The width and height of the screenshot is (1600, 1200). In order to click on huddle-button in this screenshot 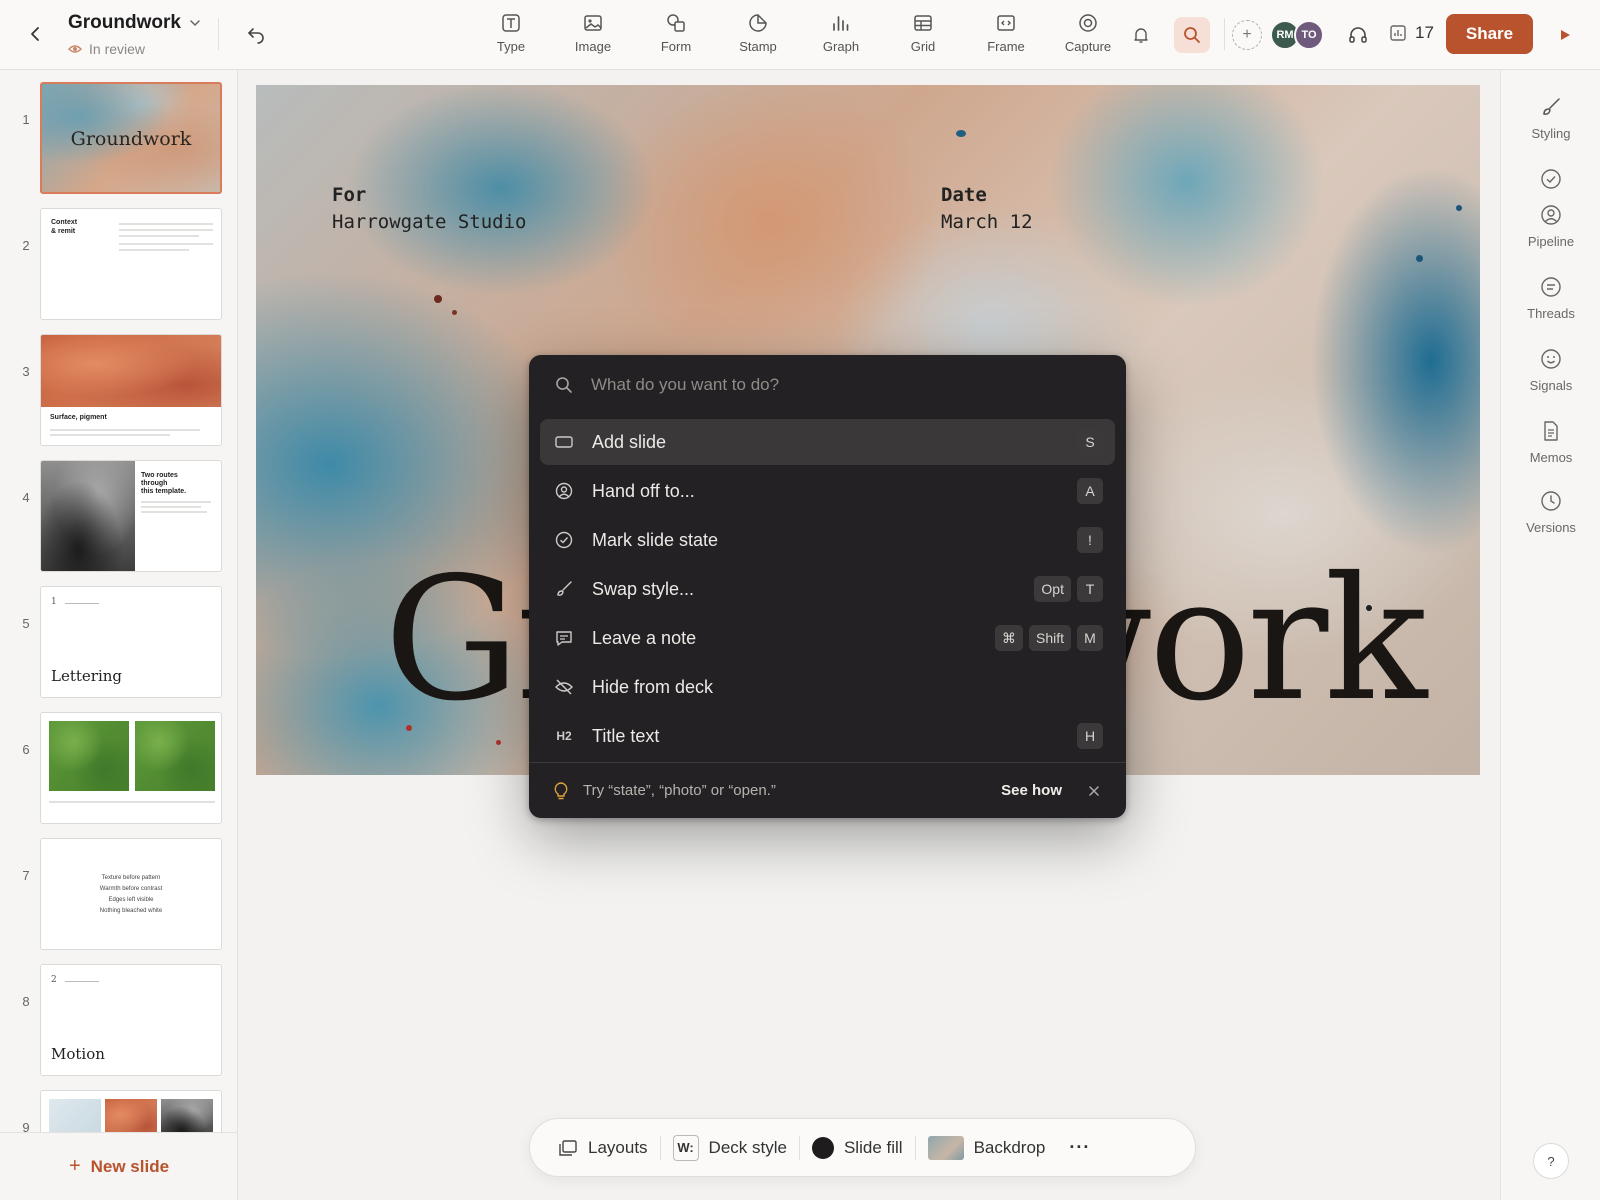, I will do `click(1358, 35)`.